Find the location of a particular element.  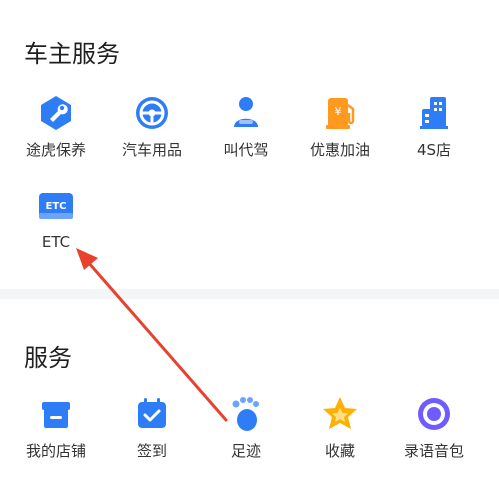

service-item-fuel-discount: ¥ 优惠加油 is located at coordinates (340, 133).